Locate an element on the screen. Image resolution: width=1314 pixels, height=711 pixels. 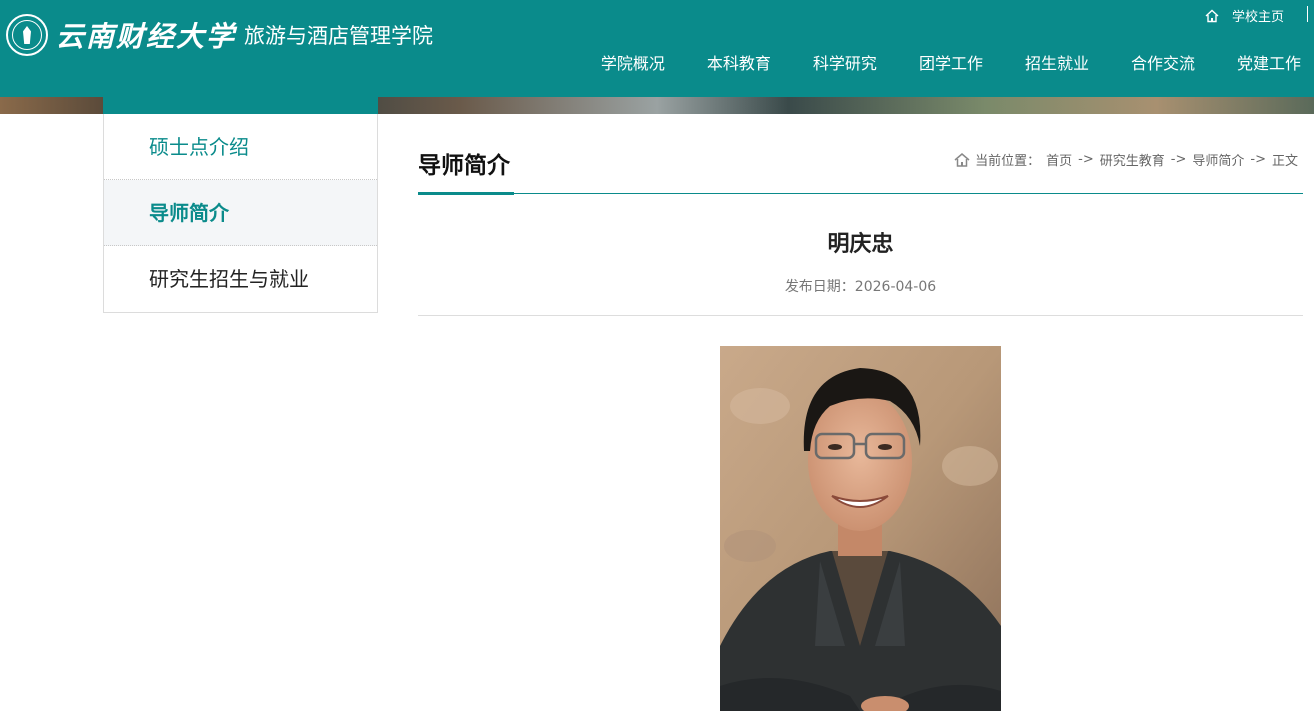
section-title: 导师简介 is located at coordinates (464, 166).